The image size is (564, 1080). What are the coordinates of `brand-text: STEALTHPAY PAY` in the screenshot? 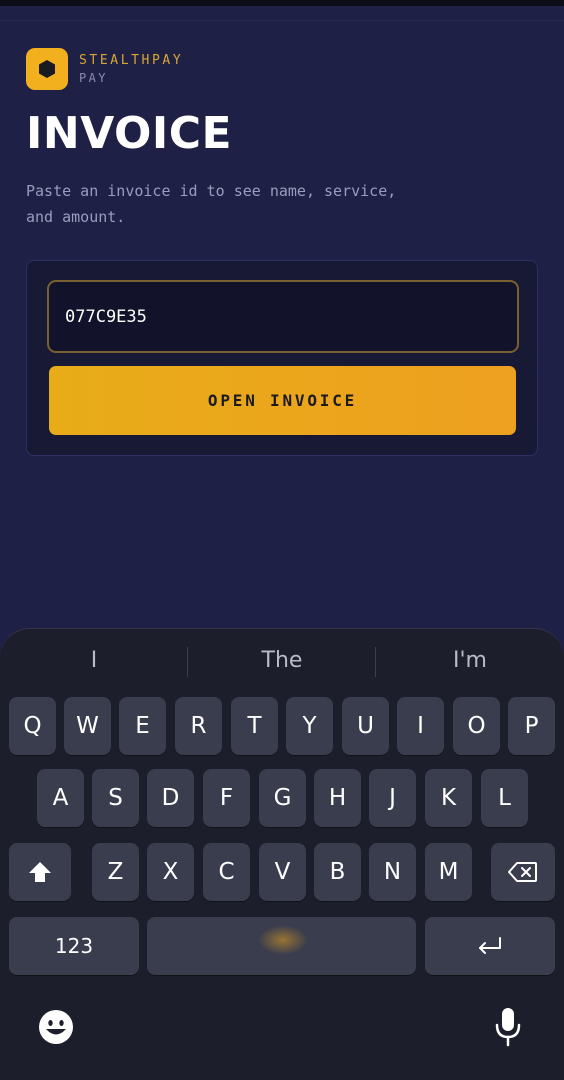 It's located at (131, 69).